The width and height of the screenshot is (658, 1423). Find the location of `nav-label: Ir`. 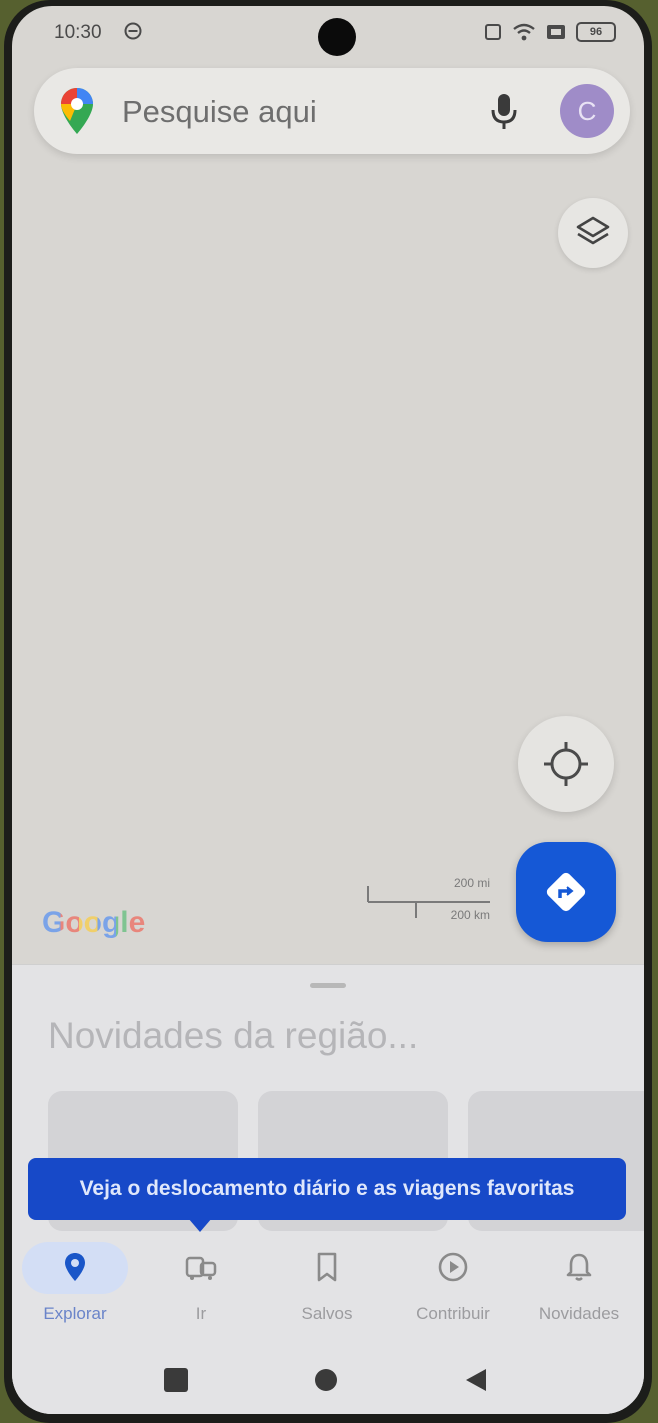

nav-label: Ir is located at coordinates (201, 1313).